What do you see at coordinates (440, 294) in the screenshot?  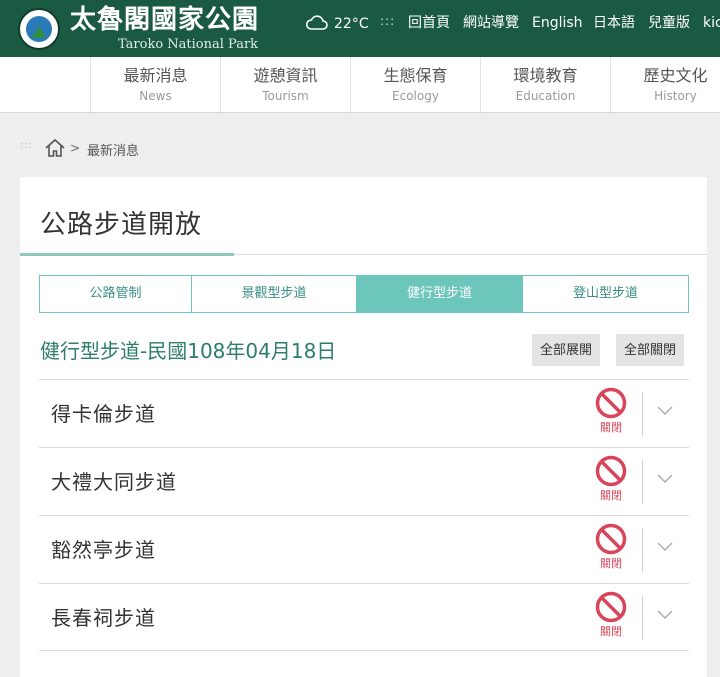 I see `tab-hiking-trails: 健行型步道` at bounding box center [440, 294].